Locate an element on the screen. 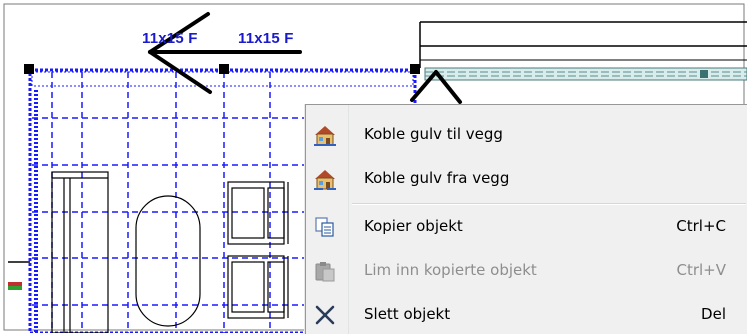 The height and width of the screenshot is (334, 747). menu-item-disconnect-floor: Koble gulv fra vegg is located at coordinates (526, 179).